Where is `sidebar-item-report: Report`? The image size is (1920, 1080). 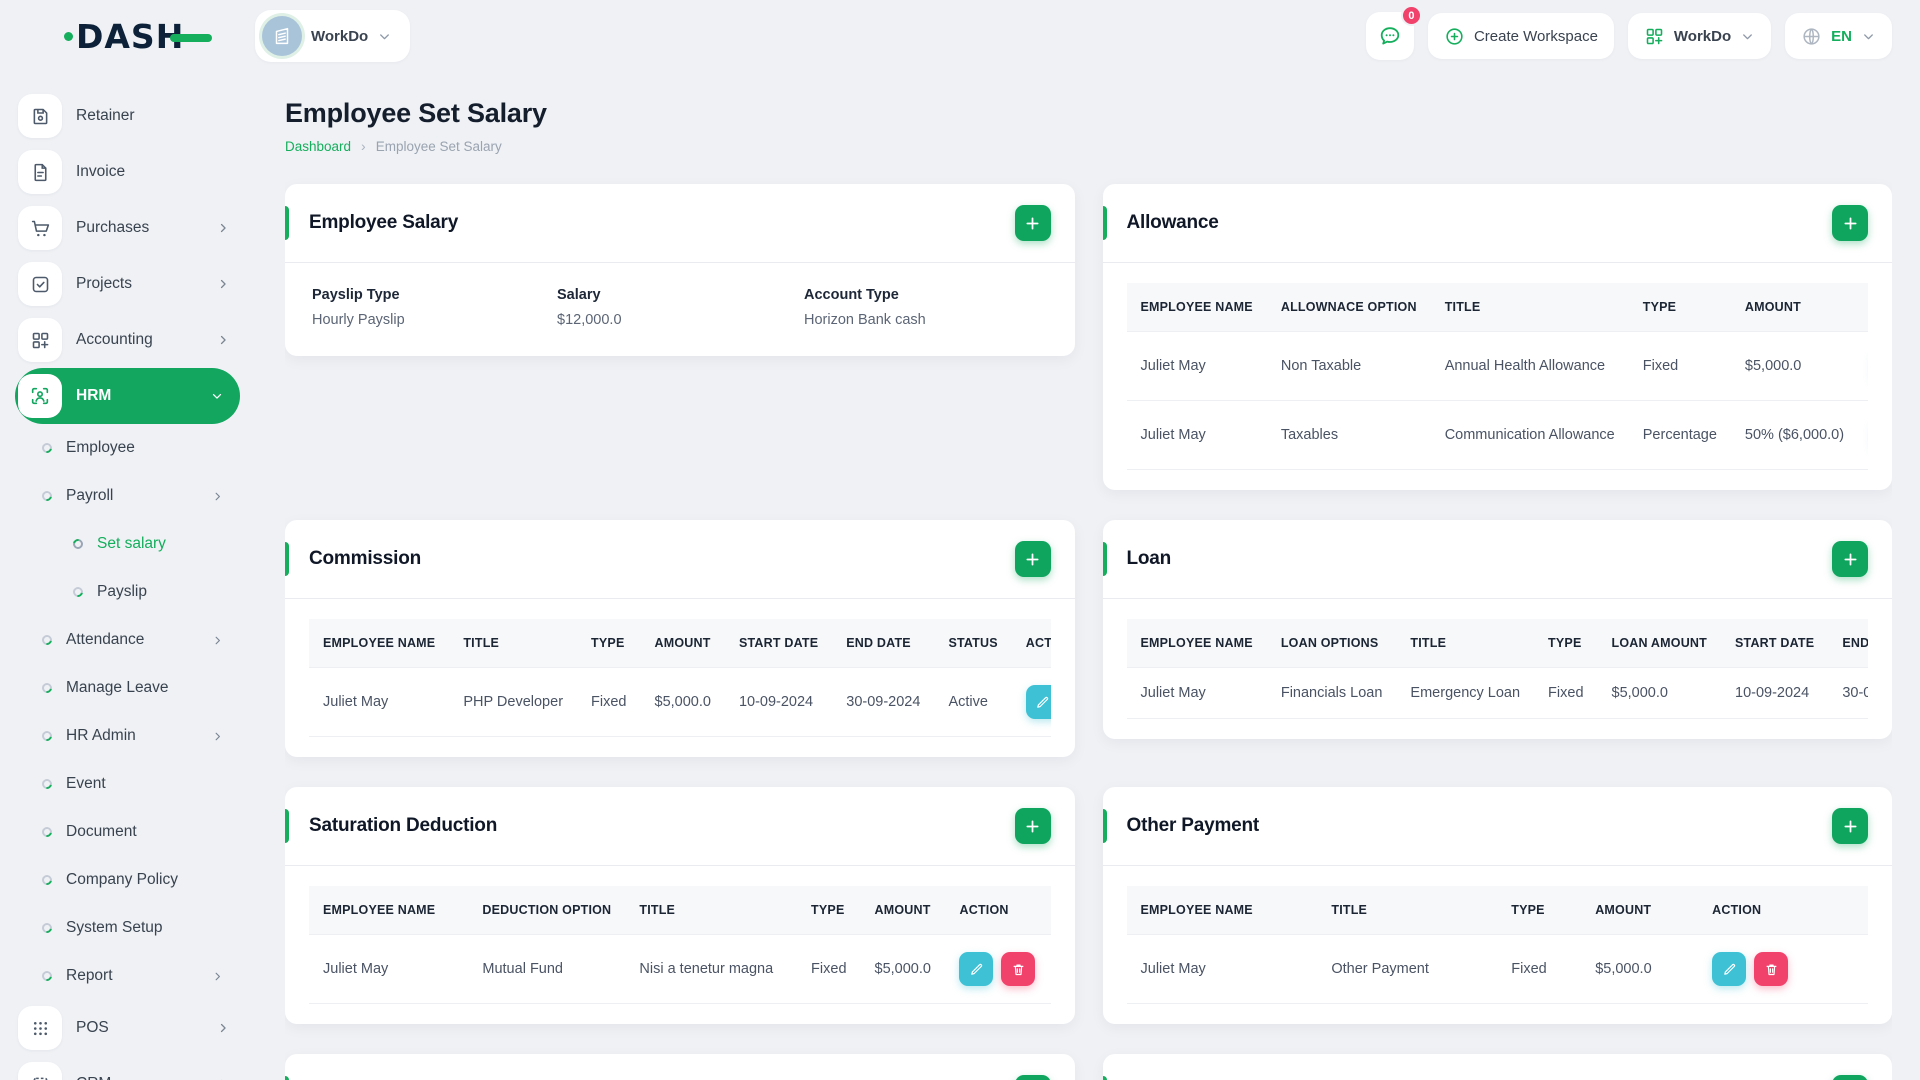
sidebar-item-report: Report is located at coordinates (127, 976).